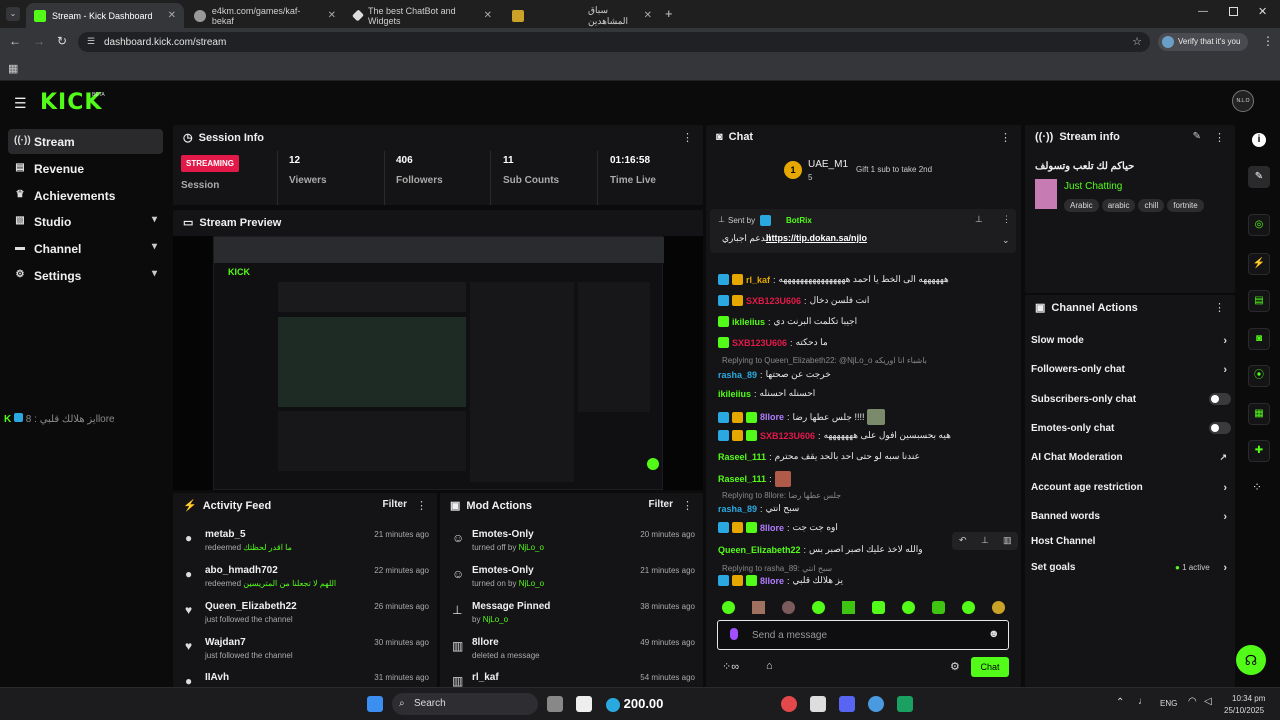 The height and width of the screenshot is (720, 1280). I want to click on tag: chill, so click(1151, 205).